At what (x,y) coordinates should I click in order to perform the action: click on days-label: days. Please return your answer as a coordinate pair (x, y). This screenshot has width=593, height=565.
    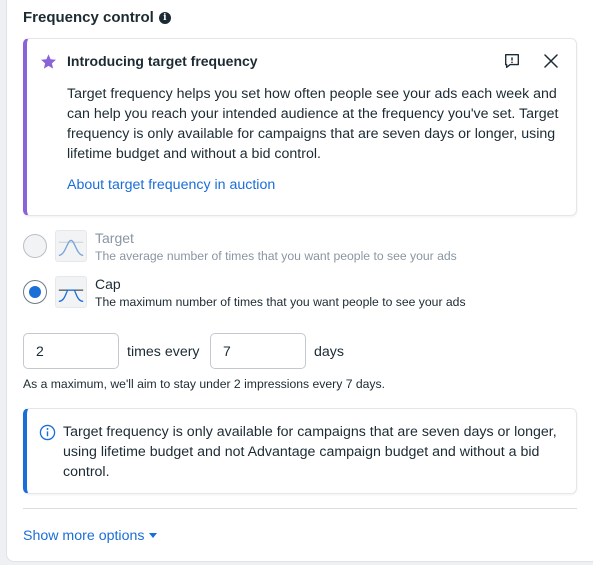
    Looking at the image, I should click on (329, 352).